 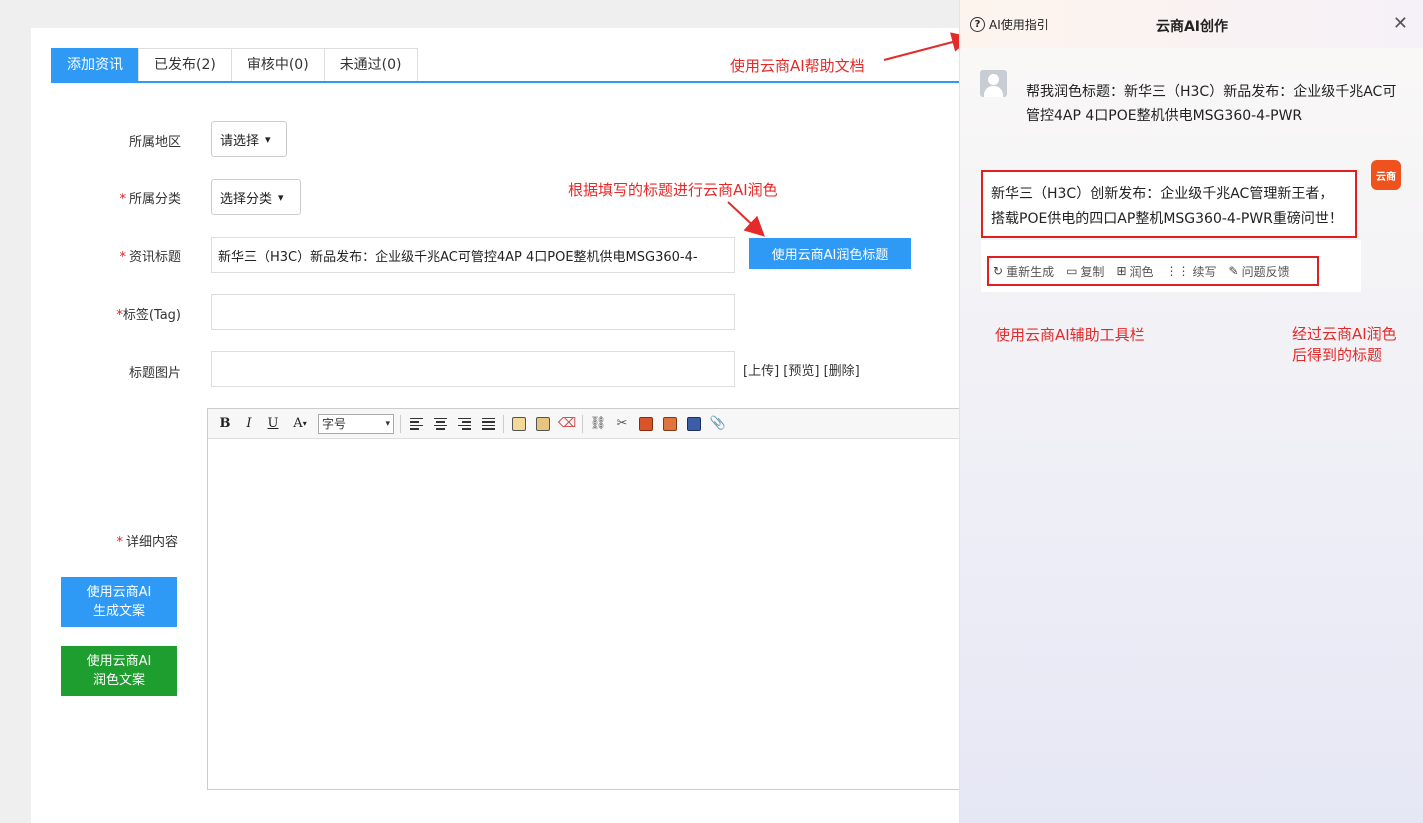 I want to click on annotation-toolbar: 使用云商AI辅助工具栏, so click(x=1070, y=335).